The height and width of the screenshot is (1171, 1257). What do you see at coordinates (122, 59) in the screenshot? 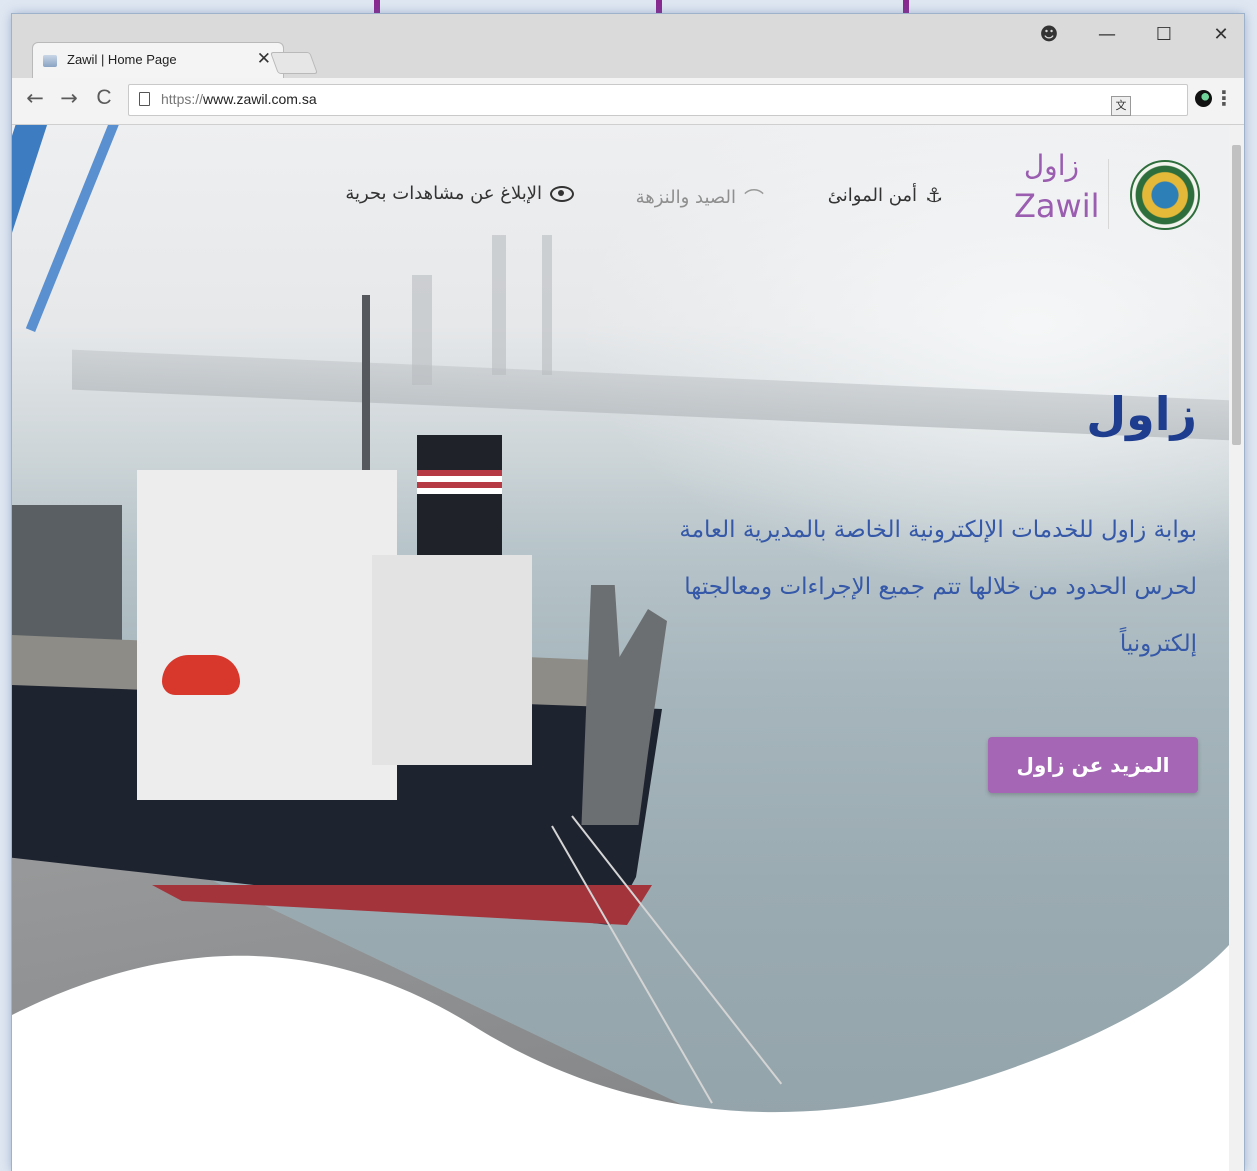
I see `tab-title: Zawil | Home Page` at bounding box center [122, 59].